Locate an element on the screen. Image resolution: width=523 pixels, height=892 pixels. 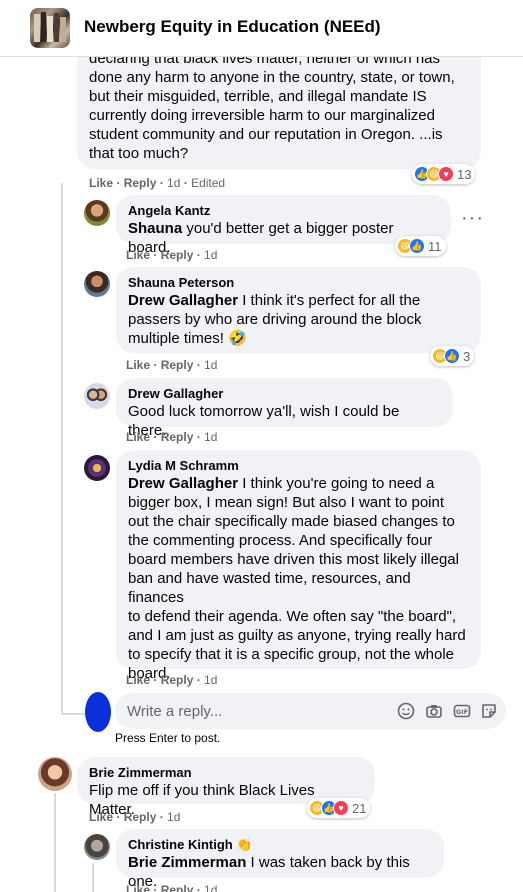
reaction-count: 21 is located at coordinates (359, 808).